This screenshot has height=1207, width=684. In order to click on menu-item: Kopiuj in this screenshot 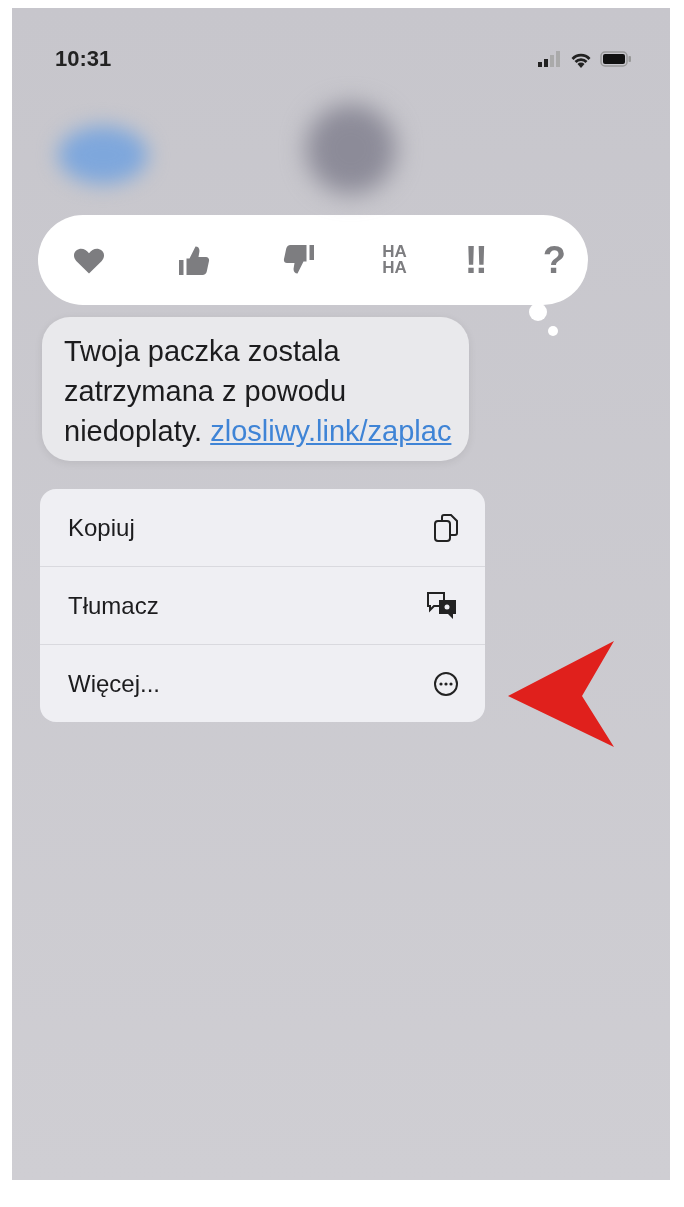, I will do `click(262, 527)`.